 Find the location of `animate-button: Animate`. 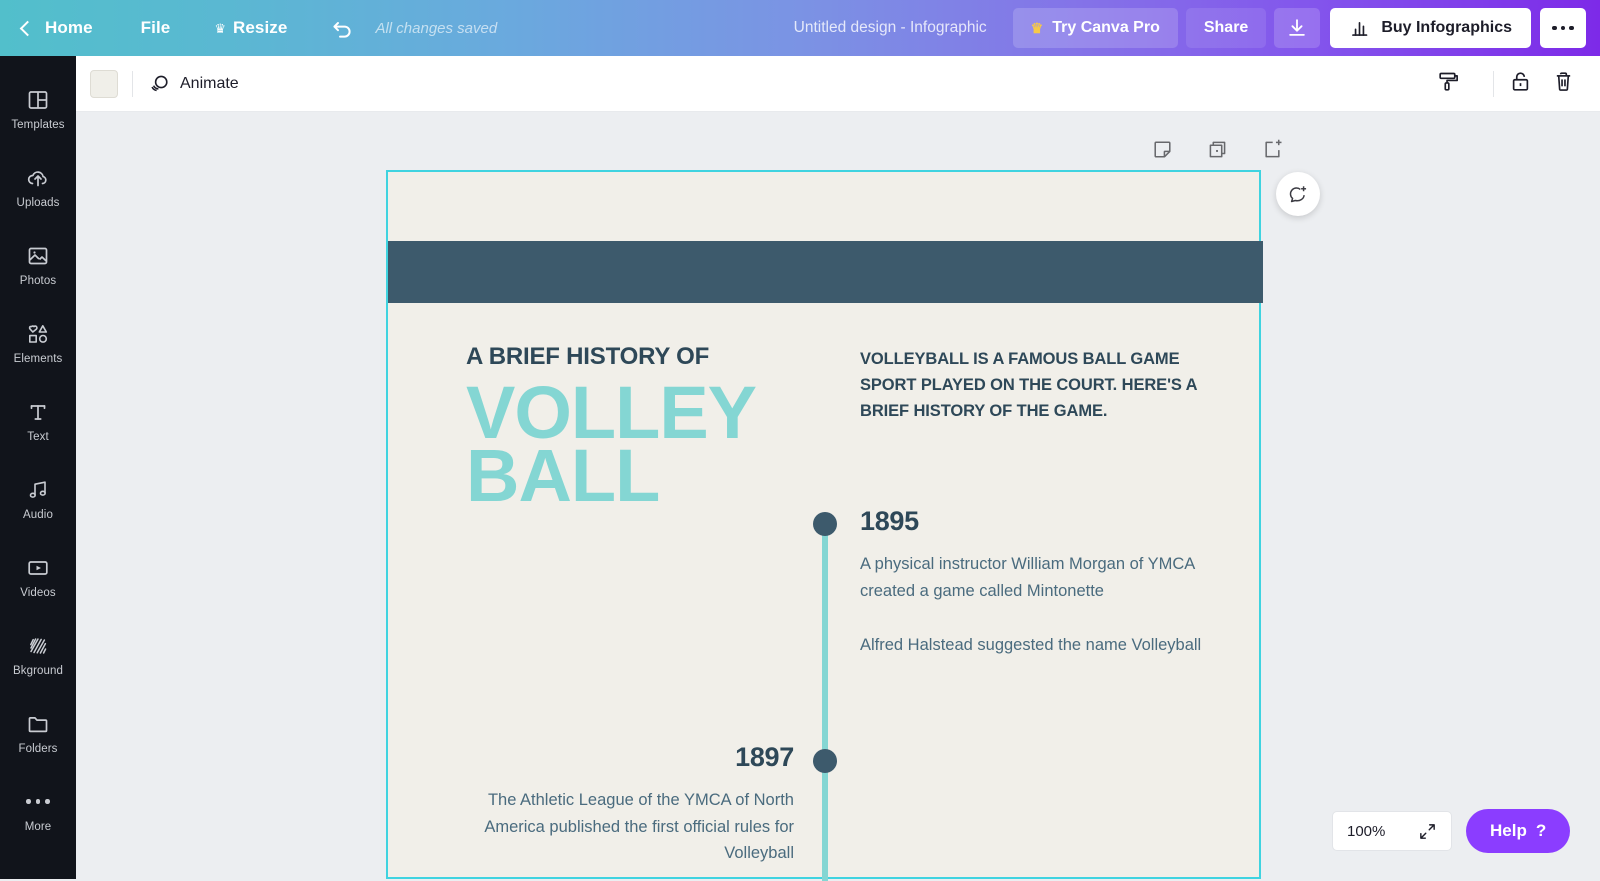

animate-button: Animate is located at coordinates (193, 84).